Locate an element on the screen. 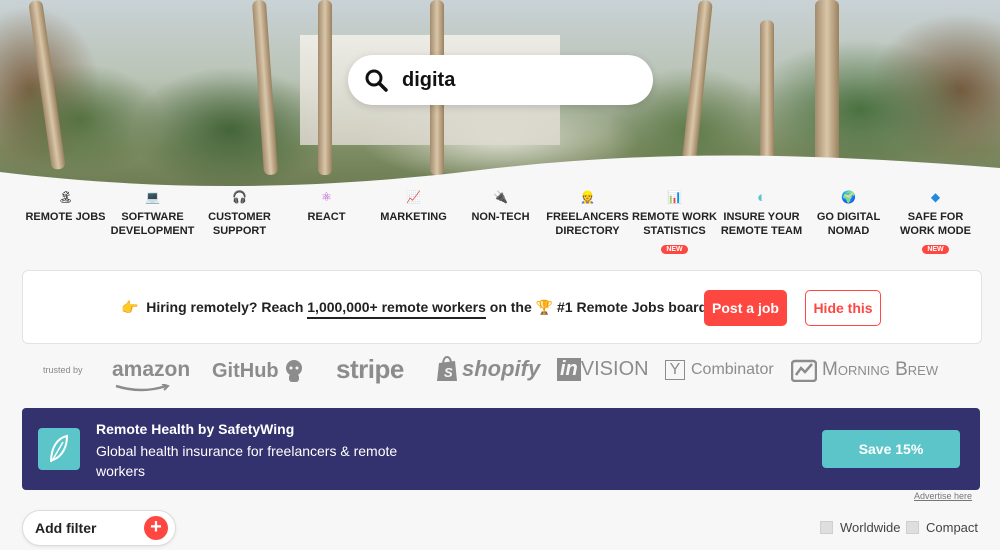 The height and width of the screenshot is (550, 1000). advertise-link: Advertise here is located at coordinates (943, 496).